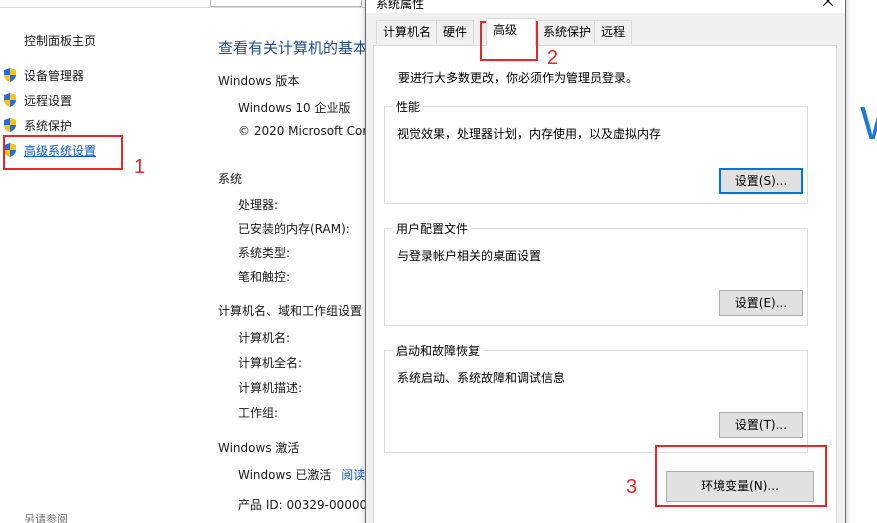  What do you see at coordinates (259, 81) in the screenshot?
I see `windows-edition-heading: Windows 版本` at bounding box center [259, 81].